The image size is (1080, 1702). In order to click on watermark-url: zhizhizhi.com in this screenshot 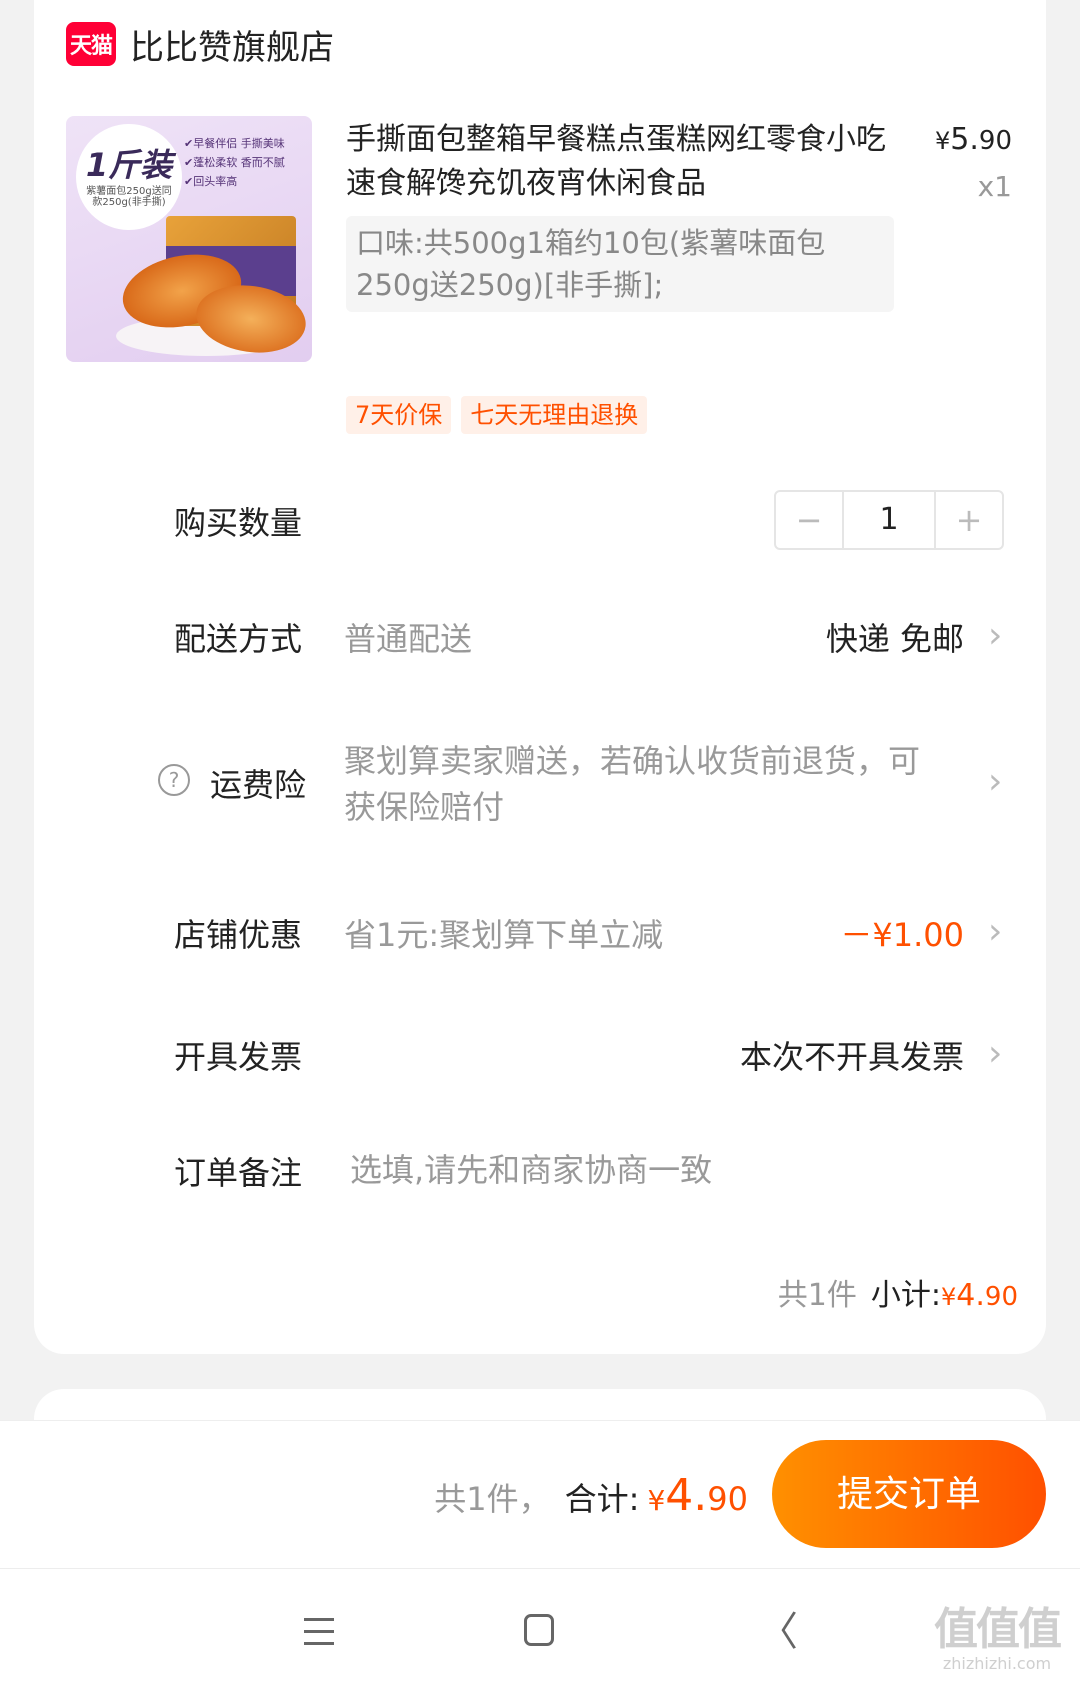, I will do `click(997, 1663)`.